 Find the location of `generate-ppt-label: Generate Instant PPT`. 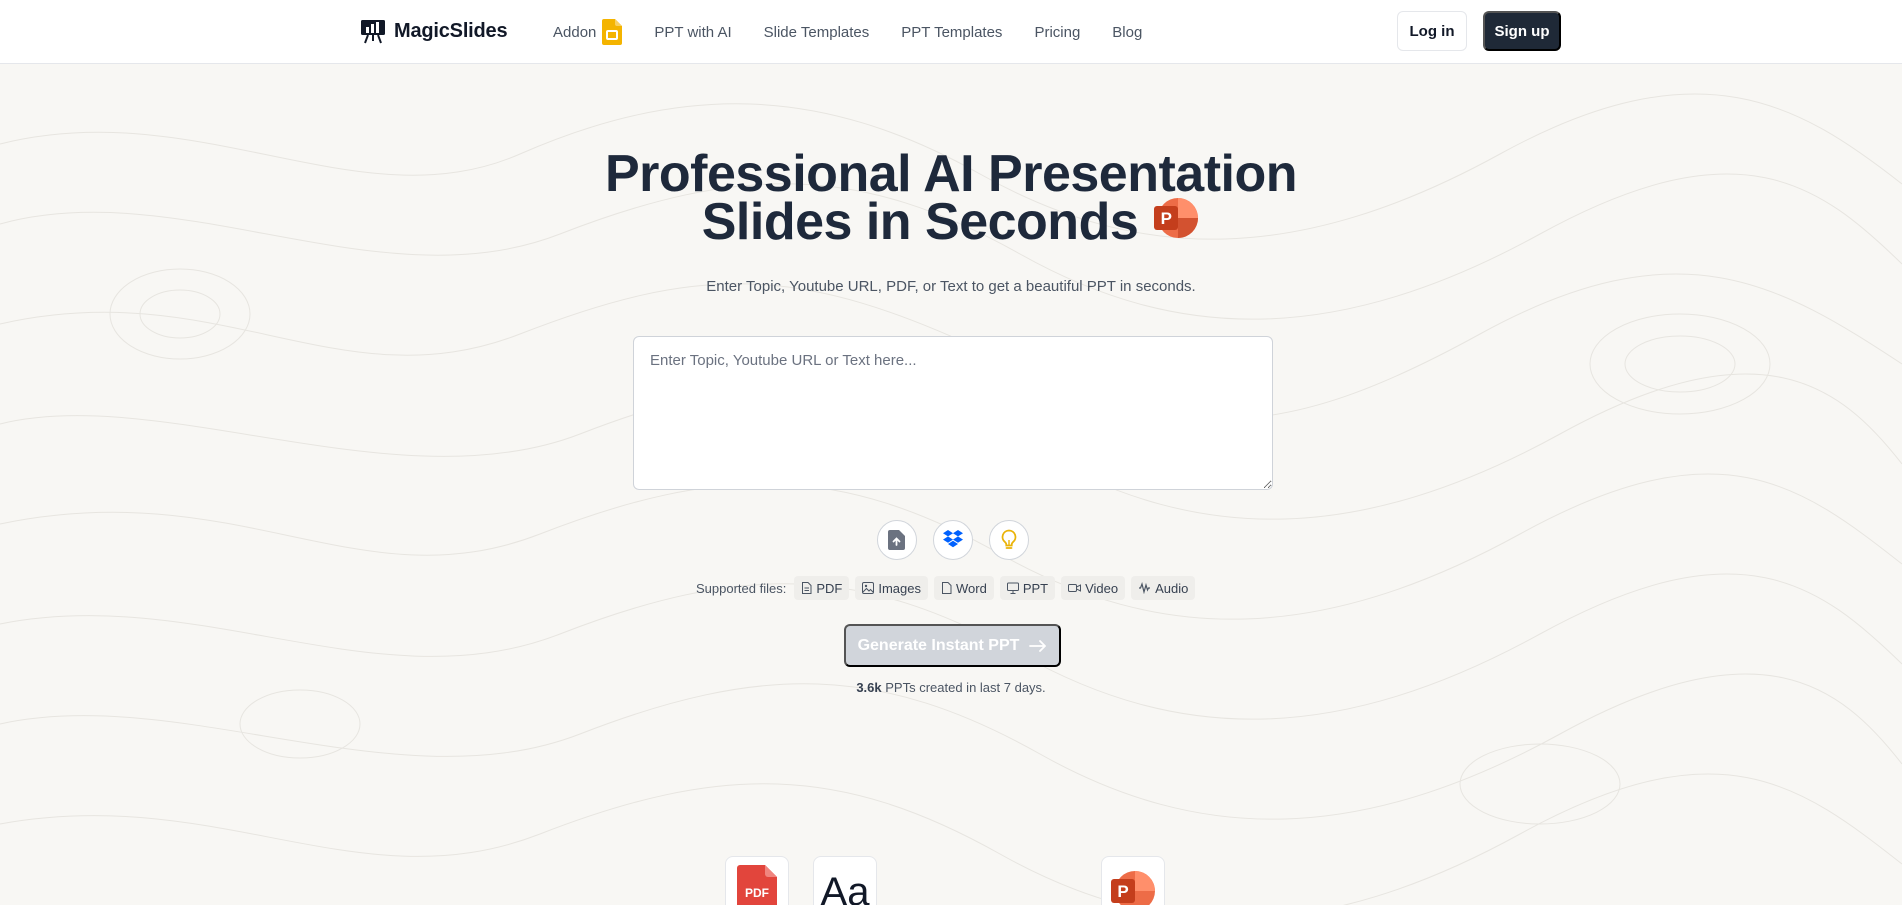

generate-ppt-label: Generate Instant PPT is located at coordinates (938, 645).